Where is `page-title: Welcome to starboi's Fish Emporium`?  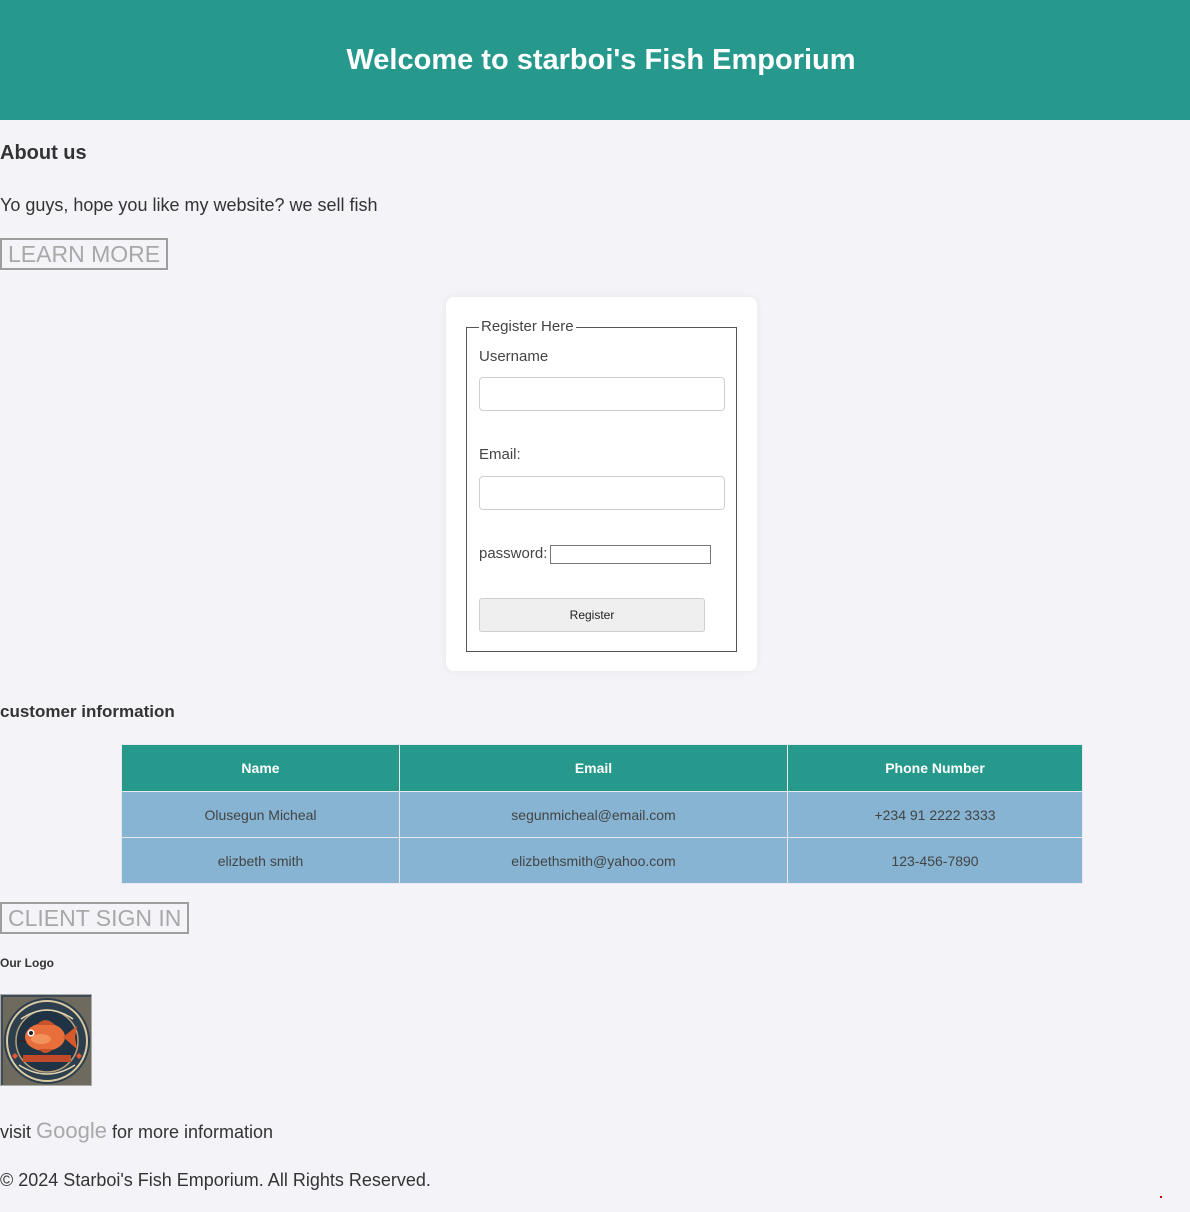
page-title: Welcome to starboi's Fish Emporium is located at coordinates (601, 59).